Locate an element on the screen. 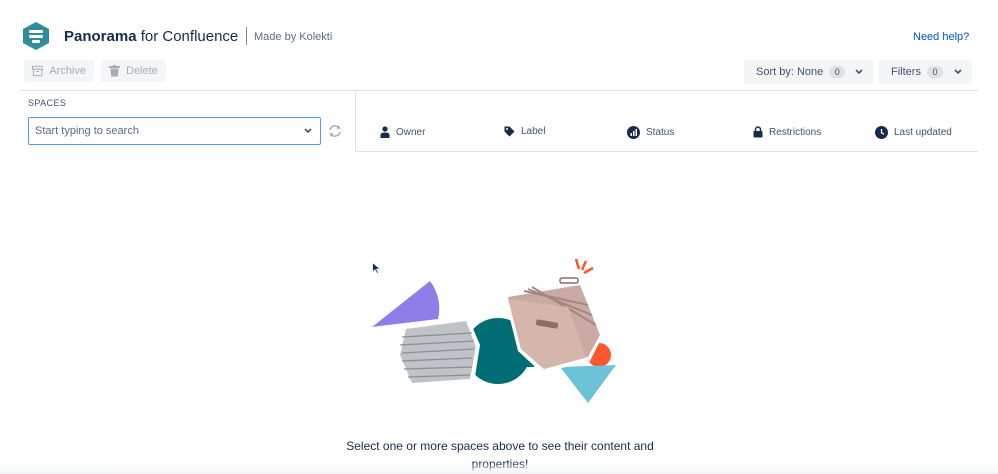 This screenshot has height=474, width=998. column-last-updated: Last updated is located at coordinates (913, 132).